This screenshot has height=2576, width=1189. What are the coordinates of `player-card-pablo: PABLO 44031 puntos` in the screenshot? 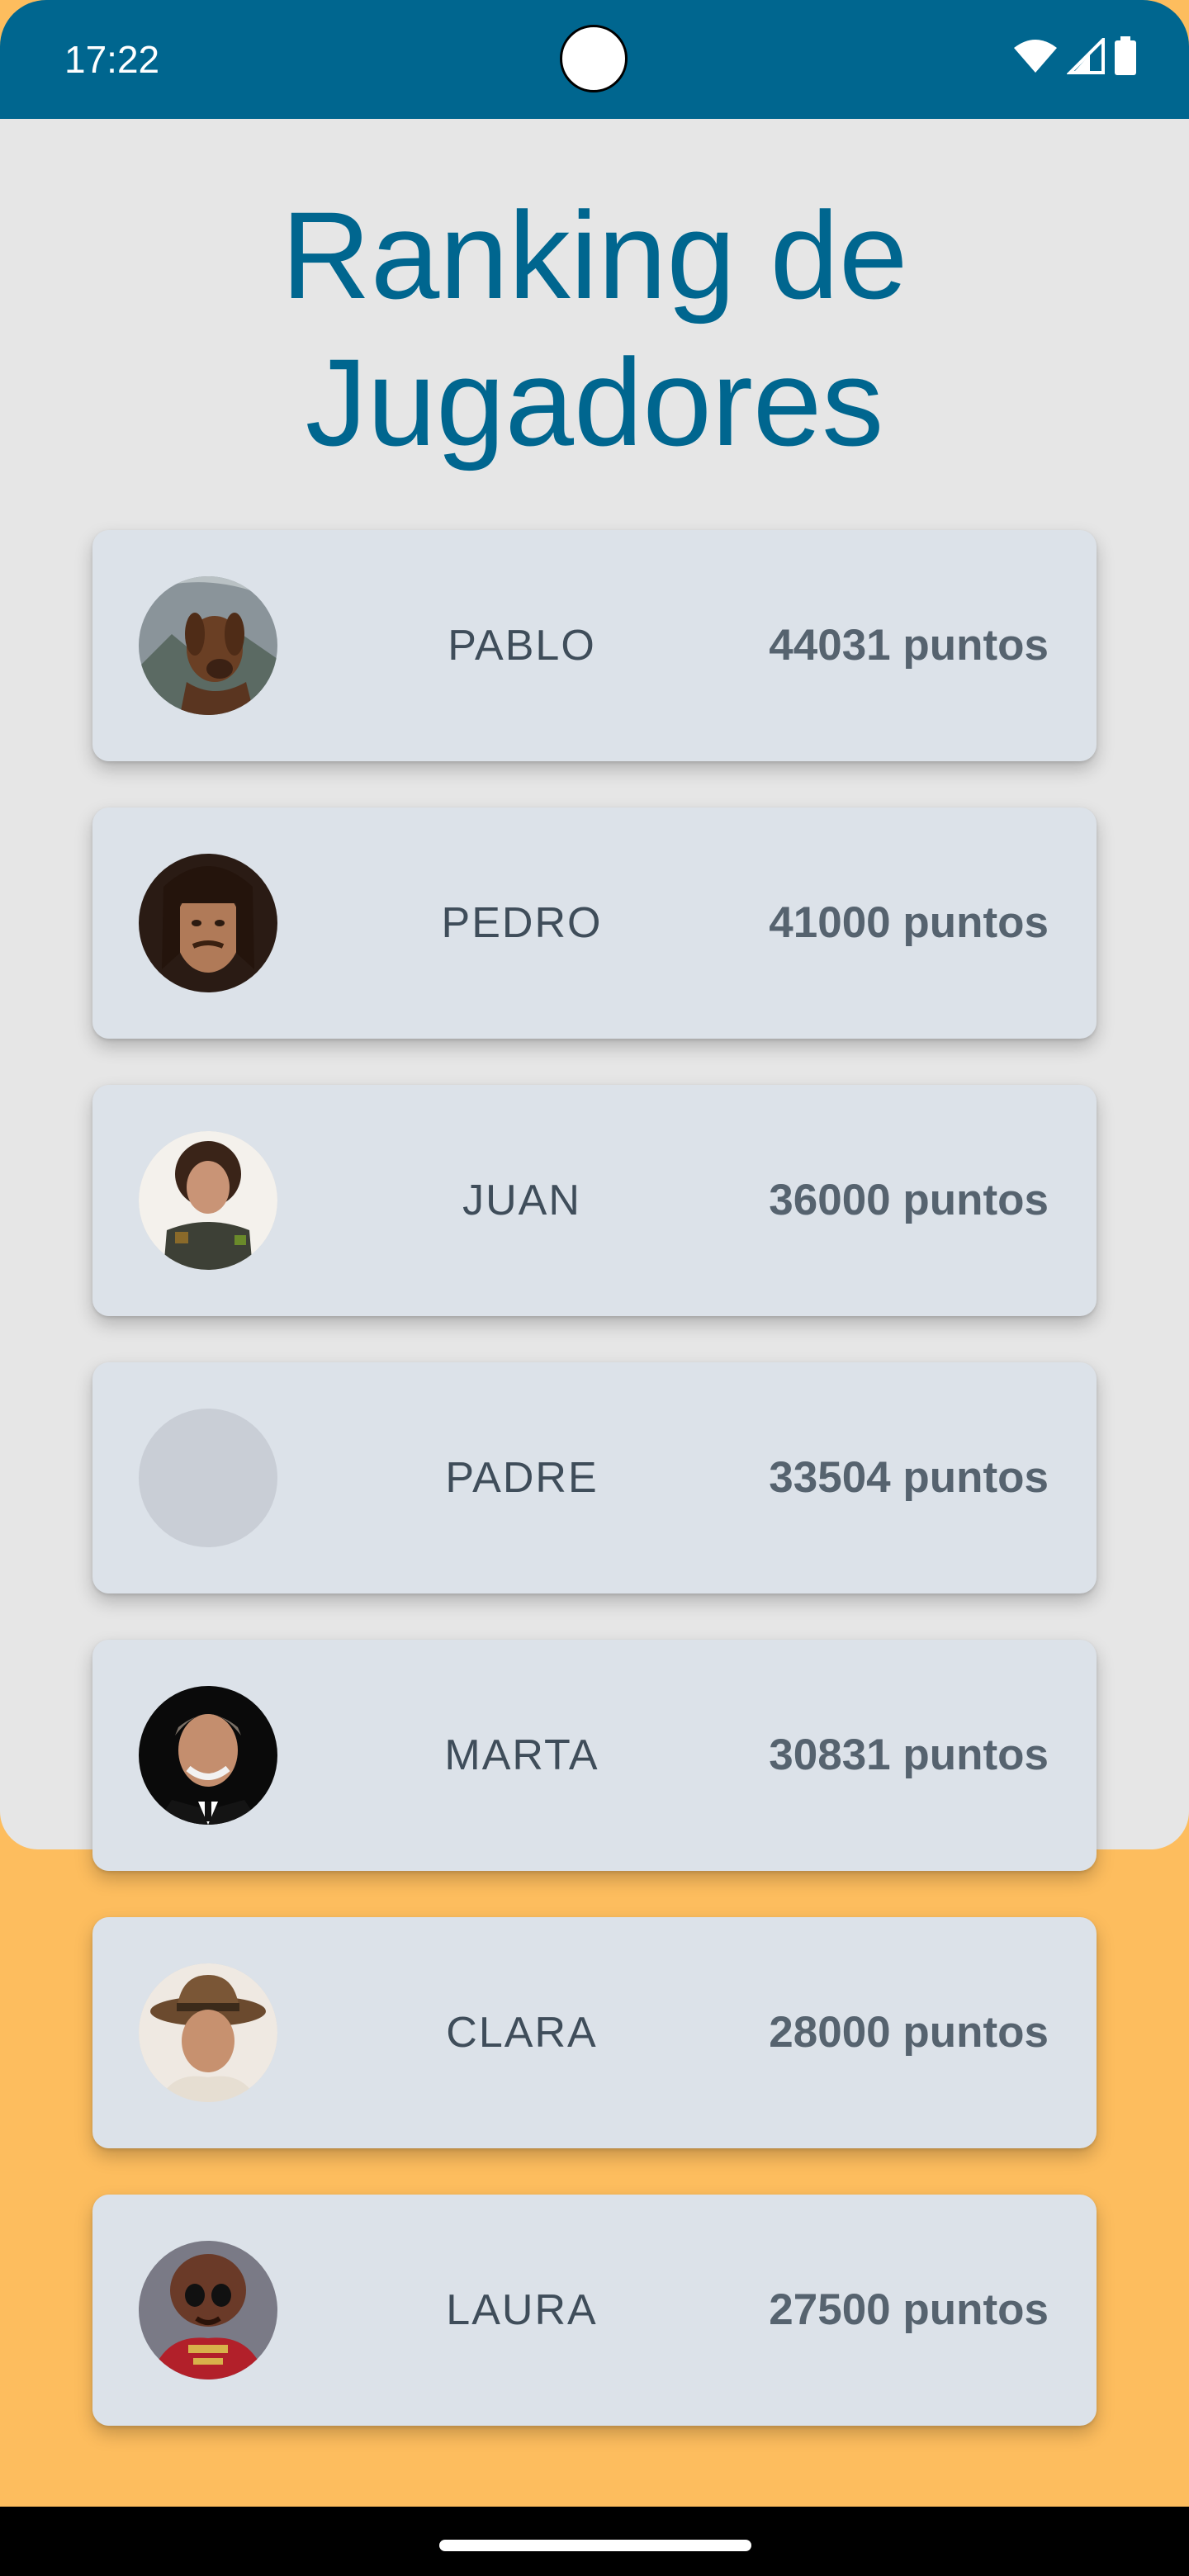 It's located at (594, 645).